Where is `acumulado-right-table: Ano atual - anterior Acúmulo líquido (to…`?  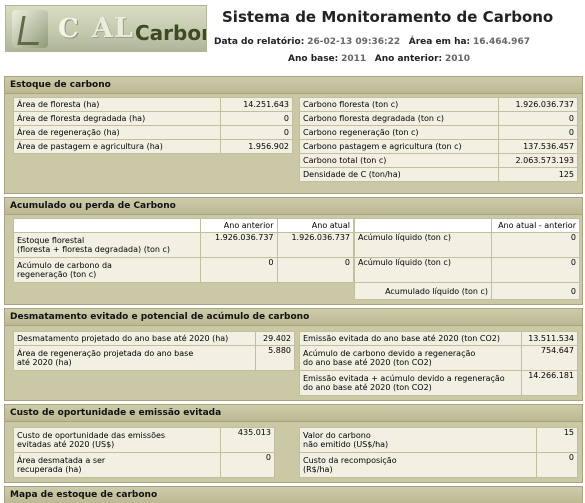
acumulado-right-table: Ano atual - anterior Acúmulo líquido (to… is located at coordinates (467, 259).